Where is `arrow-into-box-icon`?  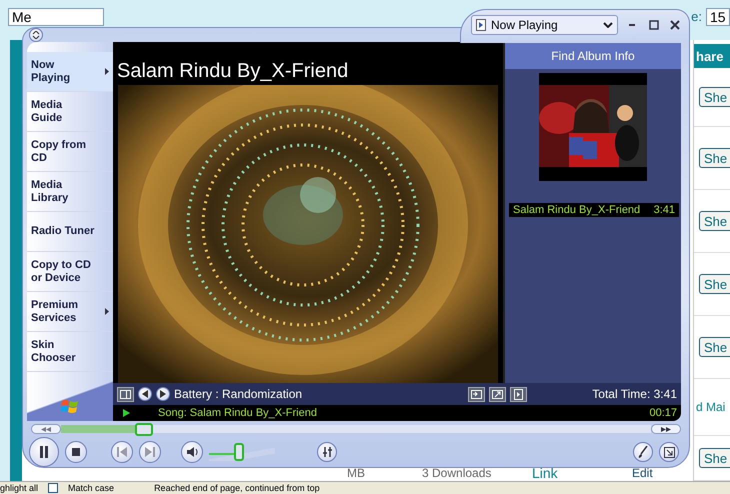
arrow-into-box-icon is located at coordinates (476, 394).